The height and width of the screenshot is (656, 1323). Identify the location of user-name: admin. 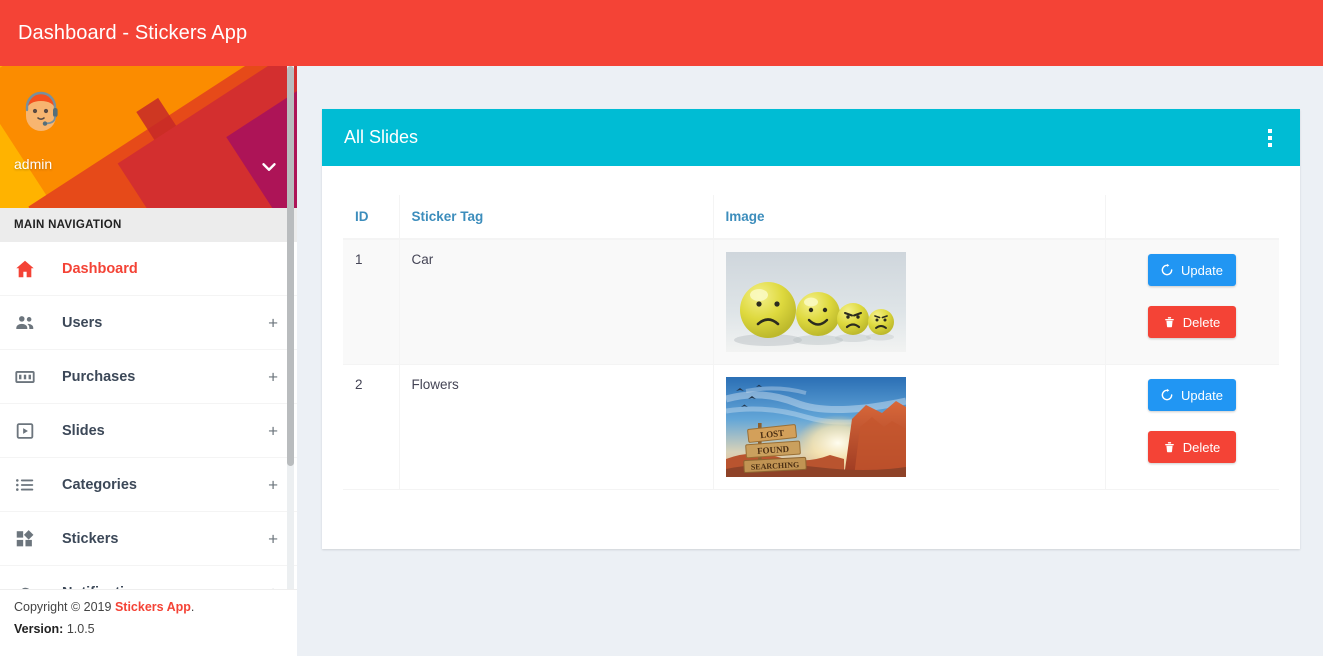
(33, 164).